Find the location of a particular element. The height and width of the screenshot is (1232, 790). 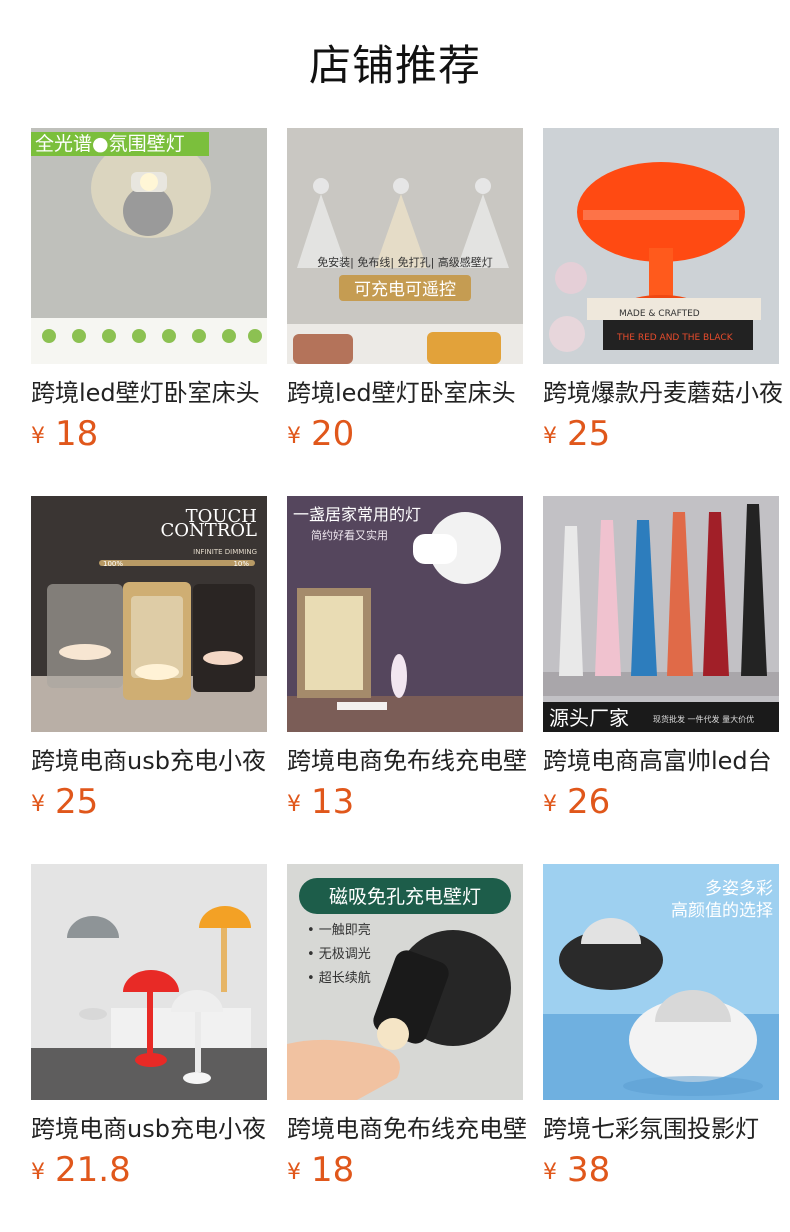

svg-text: • 无极调光 is located at coordinates (339, 954).